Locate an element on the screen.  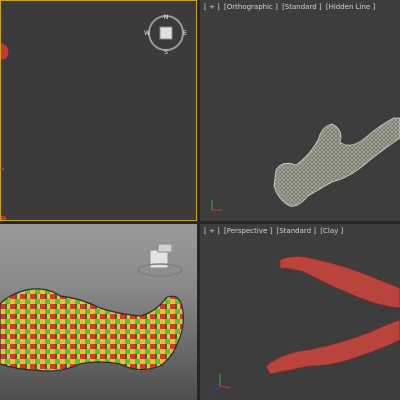
clay-model-lower is located at coordinates (332, 347).